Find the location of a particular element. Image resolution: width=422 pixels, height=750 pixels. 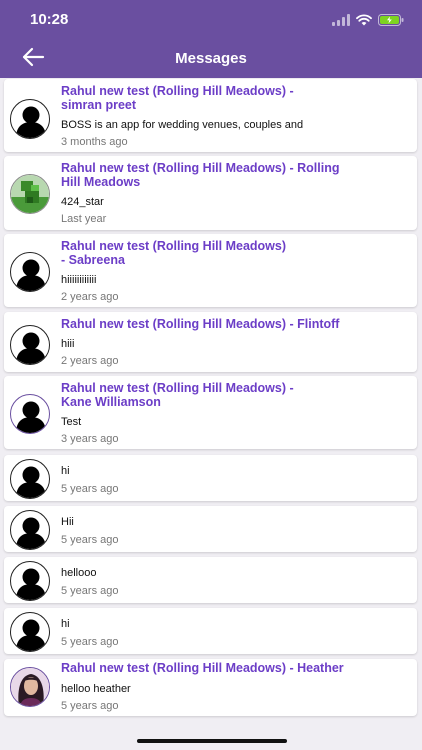

message-item: hellooo 5 years ago is located at coordinates (210, 580).